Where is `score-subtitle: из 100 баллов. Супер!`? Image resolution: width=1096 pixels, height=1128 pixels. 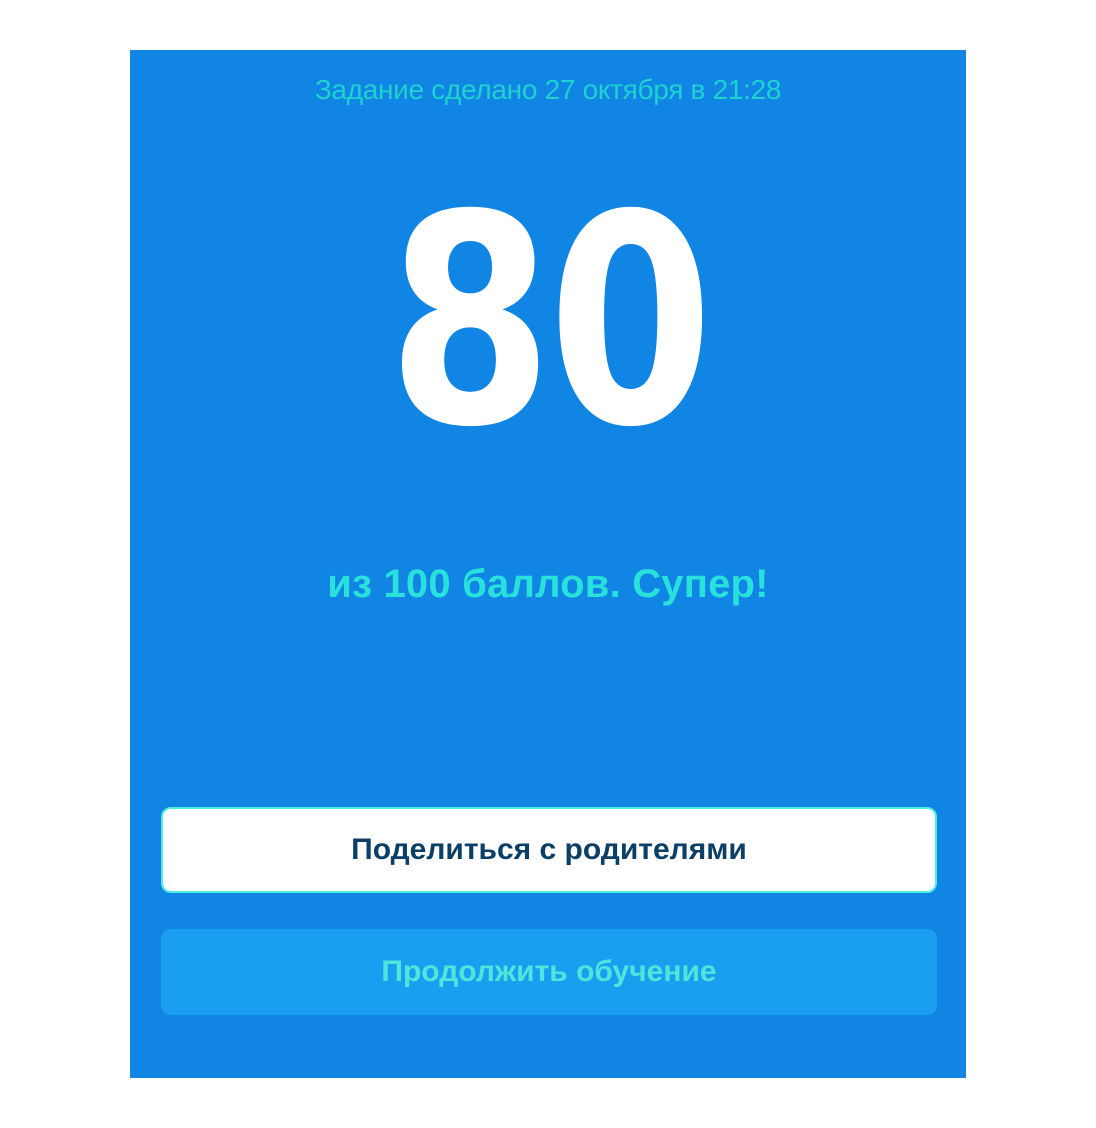
score-subtitle: из 100 баллов. Супер! is located at coordinates (548, 584).